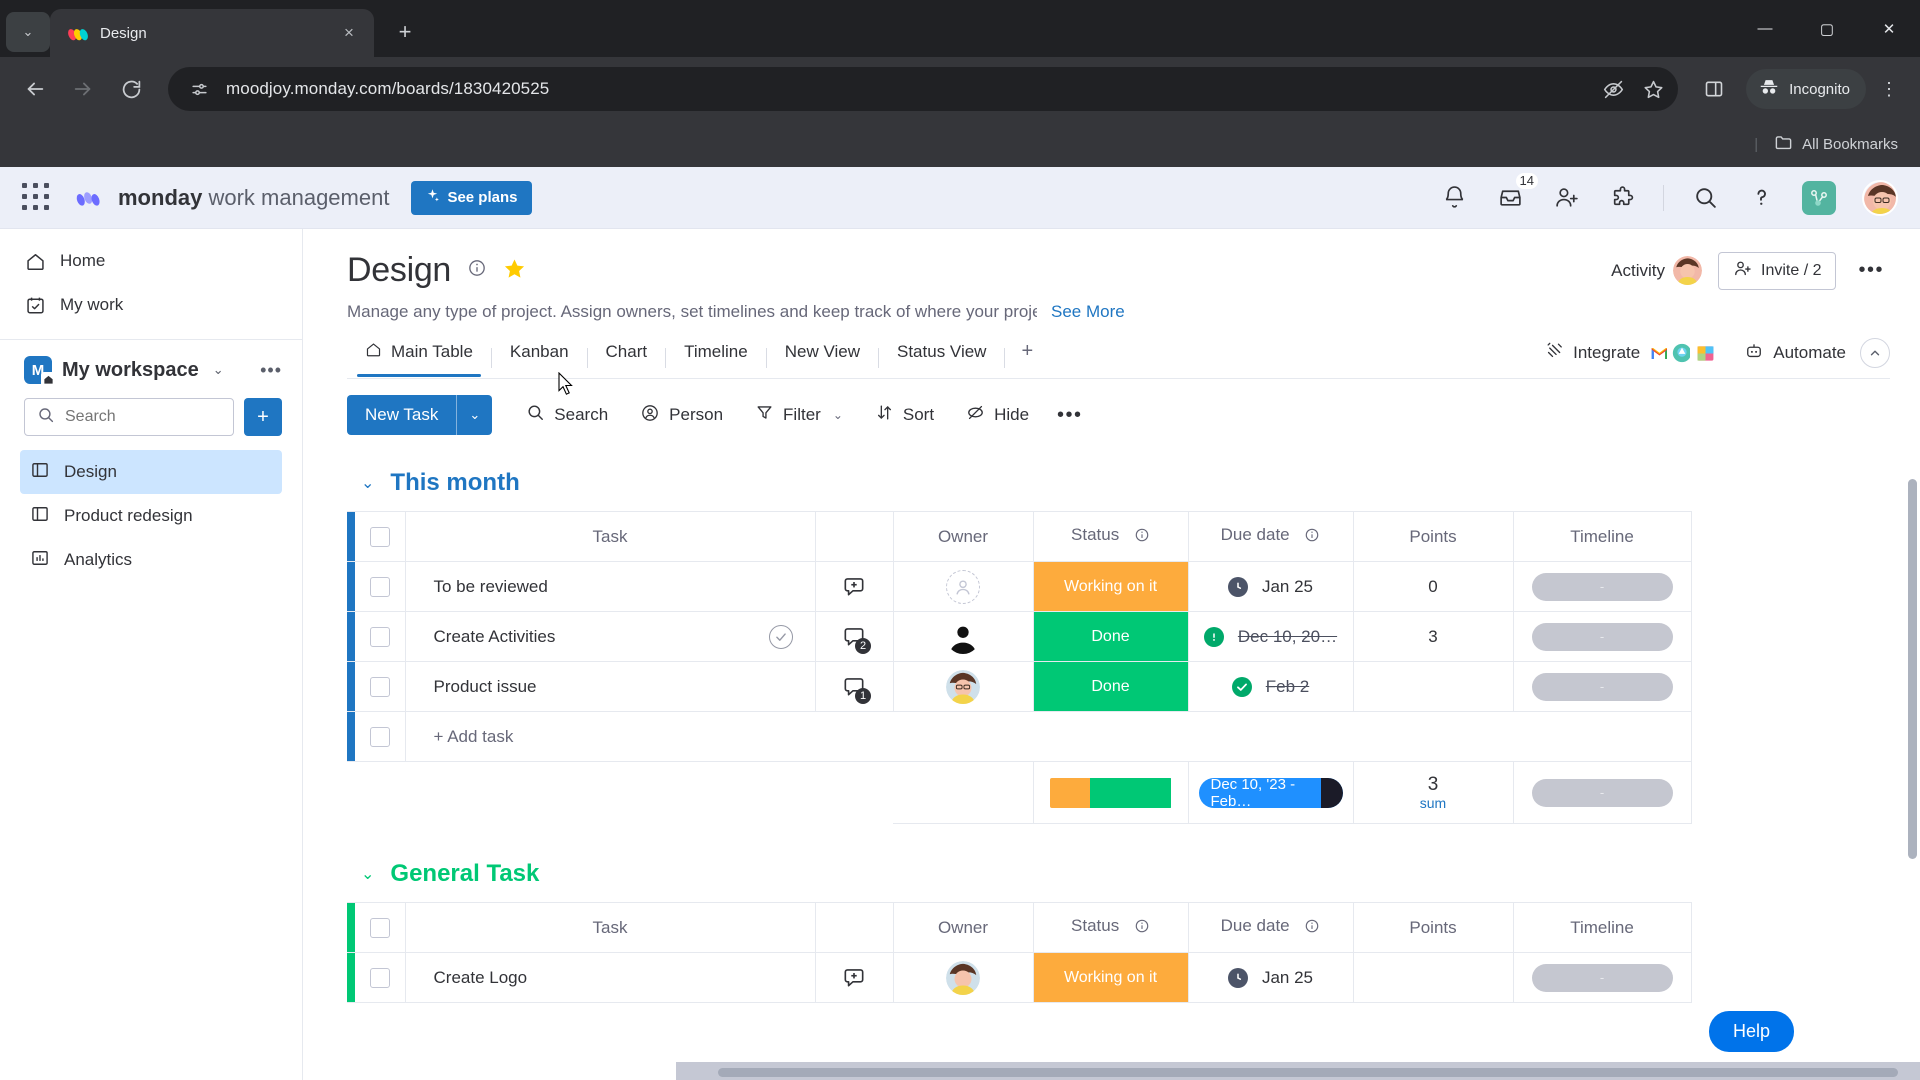  I want to click on workspace-selector: M My workspace ⌄ •••, so click(151, 367).